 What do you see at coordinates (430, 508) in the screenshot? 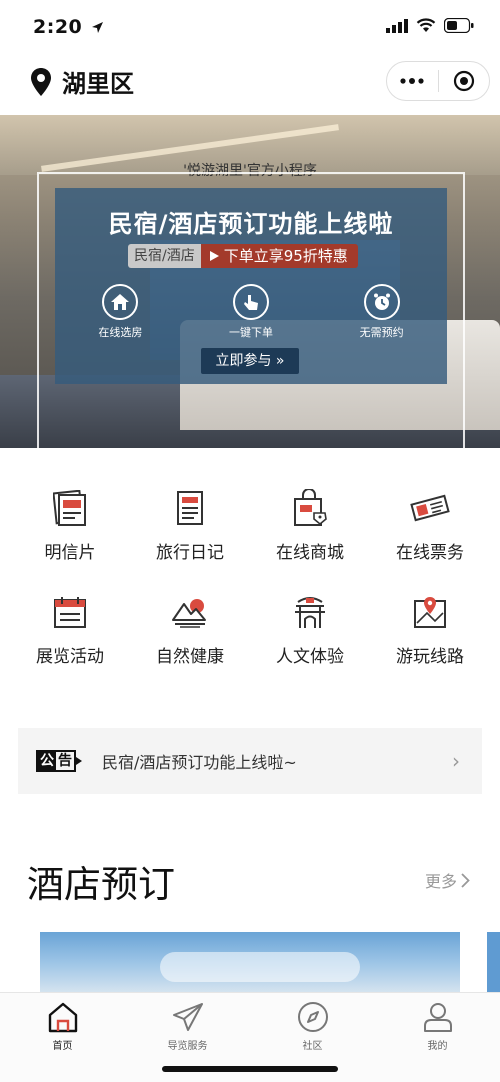
I see `ticket-icon` at bounding box center [430, 508].